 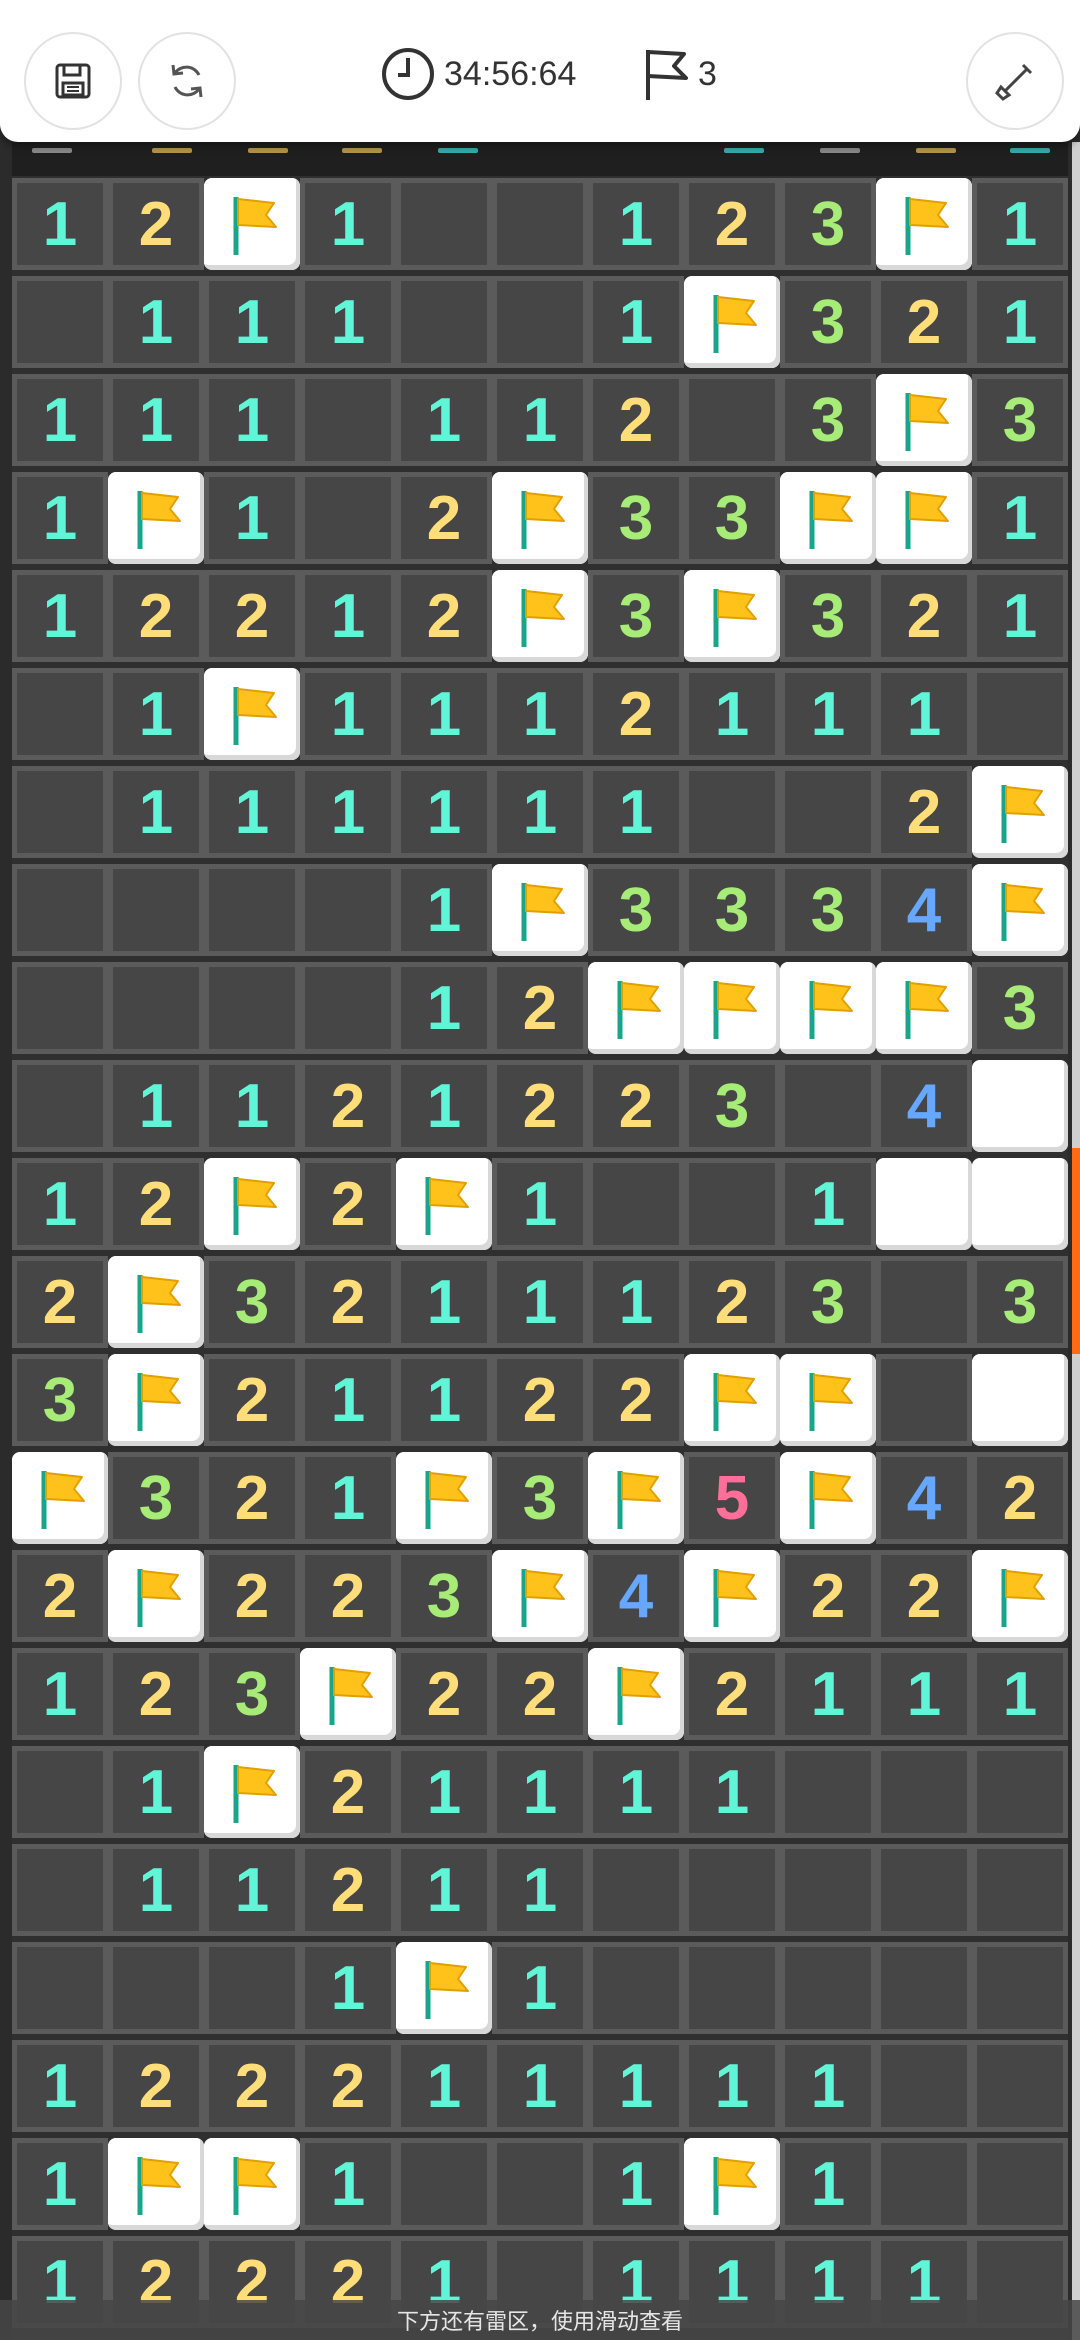 What do you see at coordinates (73, 81) in the screenshot?
I see `save-button` at bounding box center [73, 81].